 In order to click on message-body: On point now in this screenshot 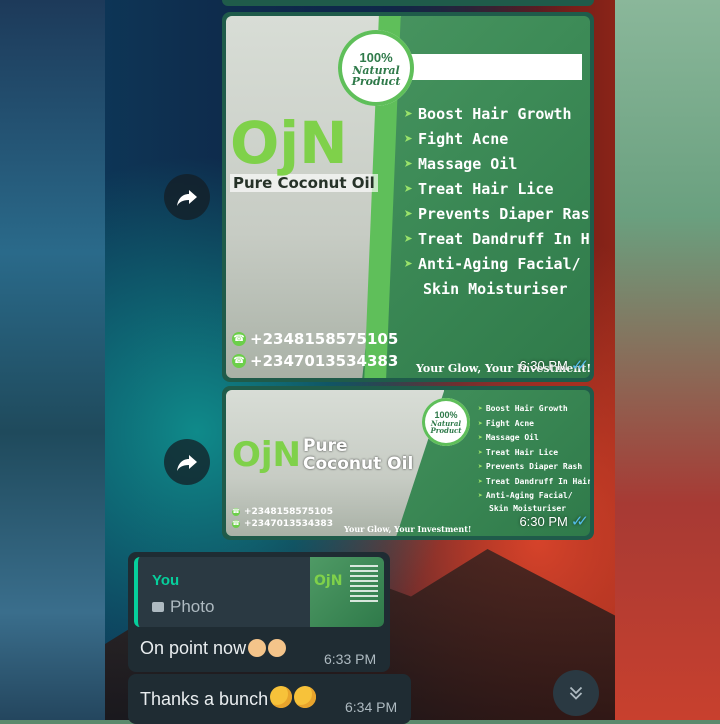, I will do `click(213, 648)`.